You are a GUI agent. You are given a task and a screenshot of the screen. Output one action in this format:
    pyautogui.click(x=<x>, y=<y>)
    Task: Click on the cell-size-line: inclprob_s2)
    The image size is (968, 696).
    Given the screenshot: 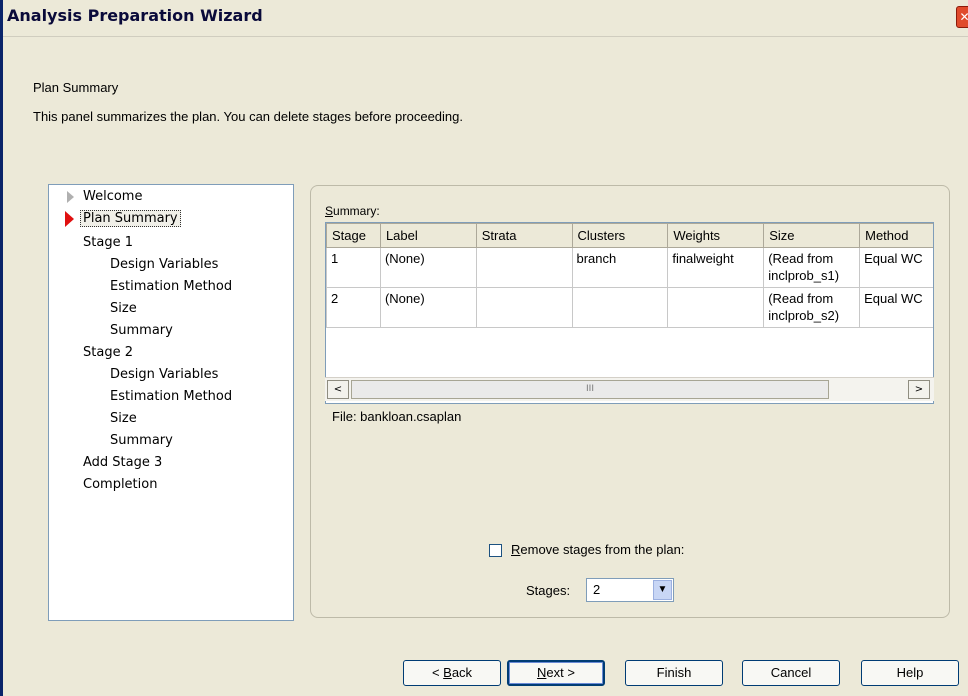 What is the action you would take?
    pyautogui.click(x=804, y=315)
    